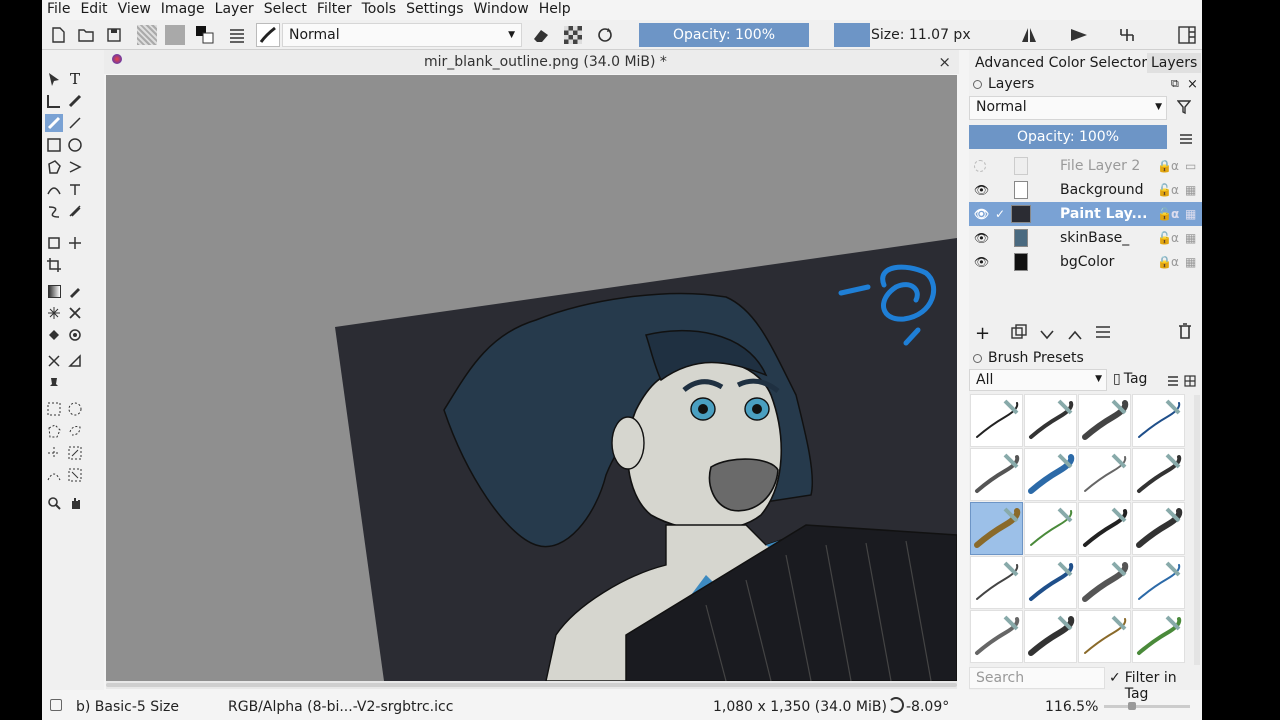 Image resolution: width=1280 pixels, height=720 pixels. Describe the element at coordinates (1075, 335) in the screenshot. I see `move-layer-up-icon` at that location.